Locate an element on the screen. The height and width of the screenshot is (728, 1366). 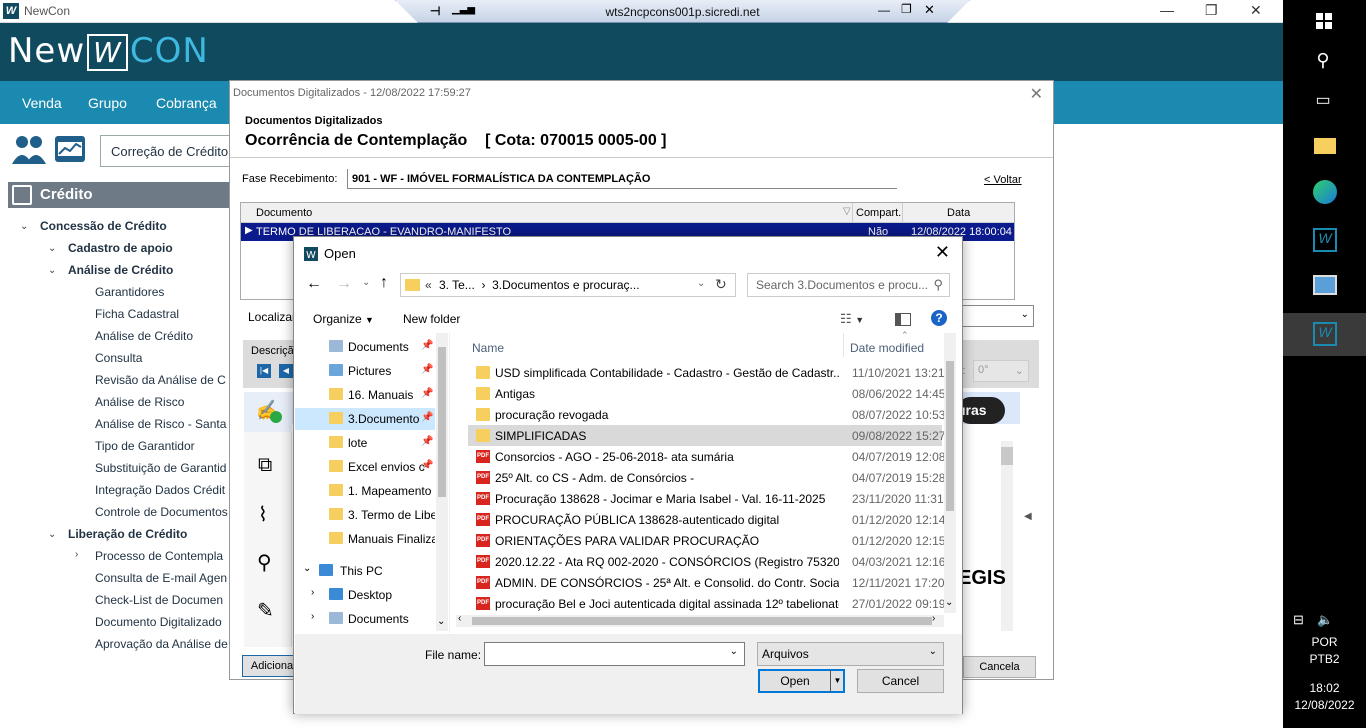
viewer-scrollbar is located at coordinates (1007, 536).